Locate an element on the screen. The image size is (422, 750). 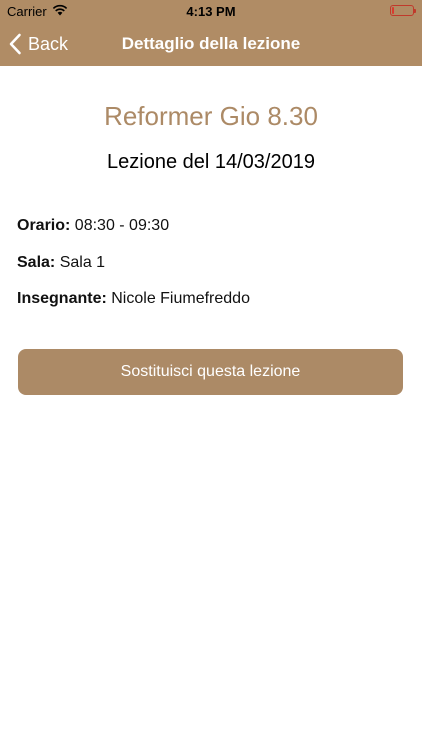
navigation-bar: Back Dettaglio della lezione is located at coordinates (211, 44).